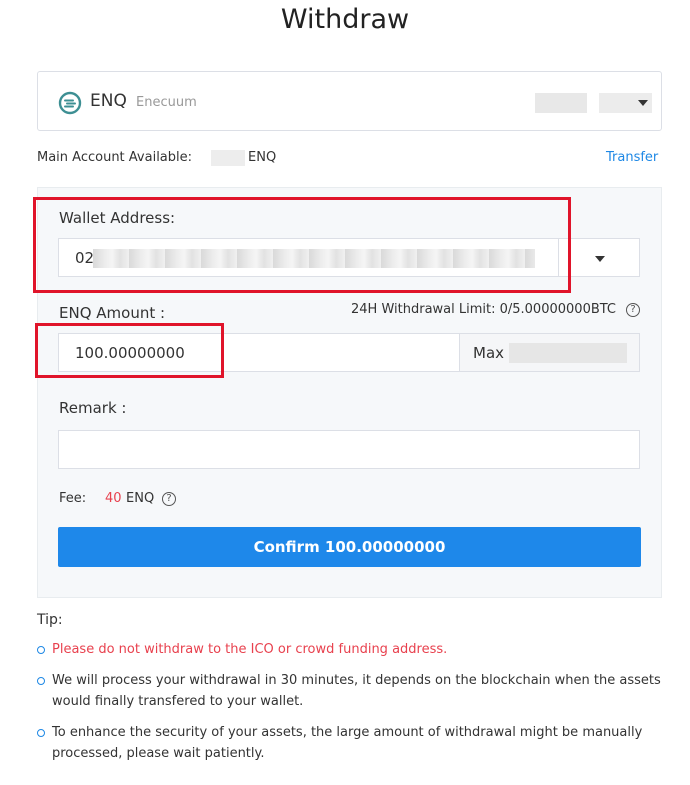 Image resolution: width=690 pixels, height=785 pixels. Describe the element at coordinates (112, 313) in the screenshot. I see `amount-label: ENQ Amount :` at that location.